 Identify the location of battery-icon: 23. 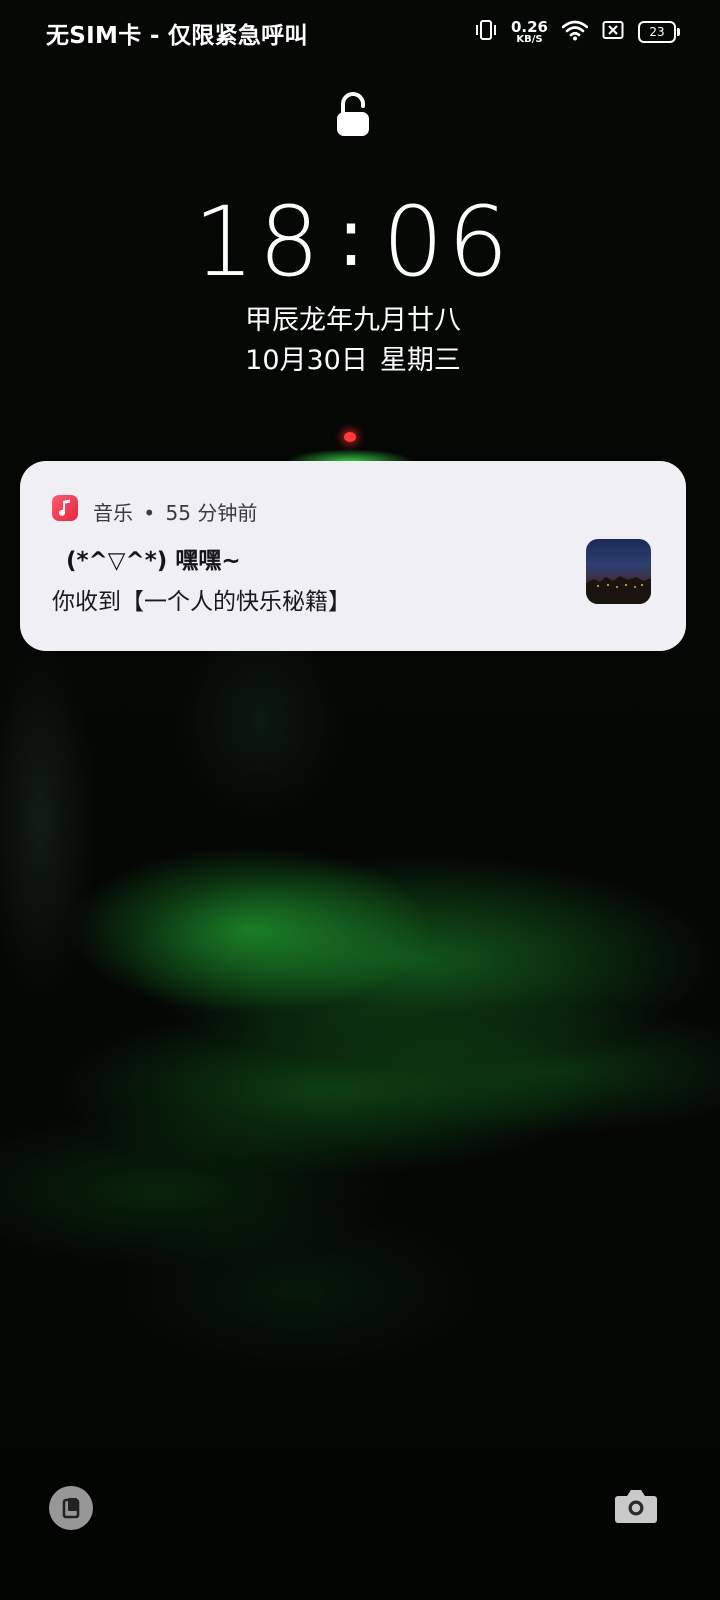
(659, 32).